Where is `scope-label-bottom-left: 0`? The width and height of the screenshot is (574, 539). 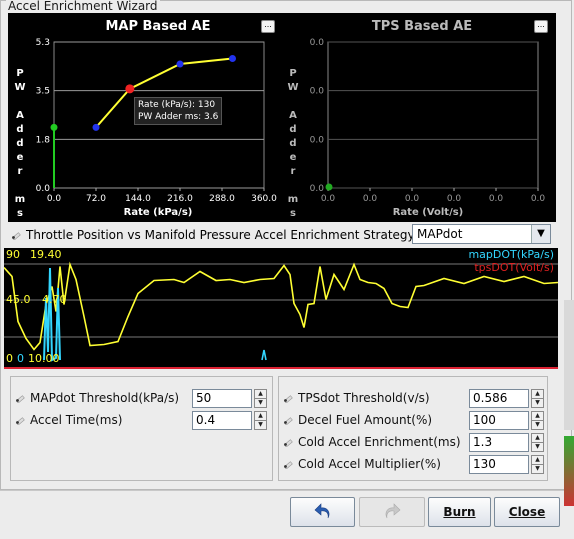 scope-label-bottom-left: 0 is located at coordinates (9, 358).